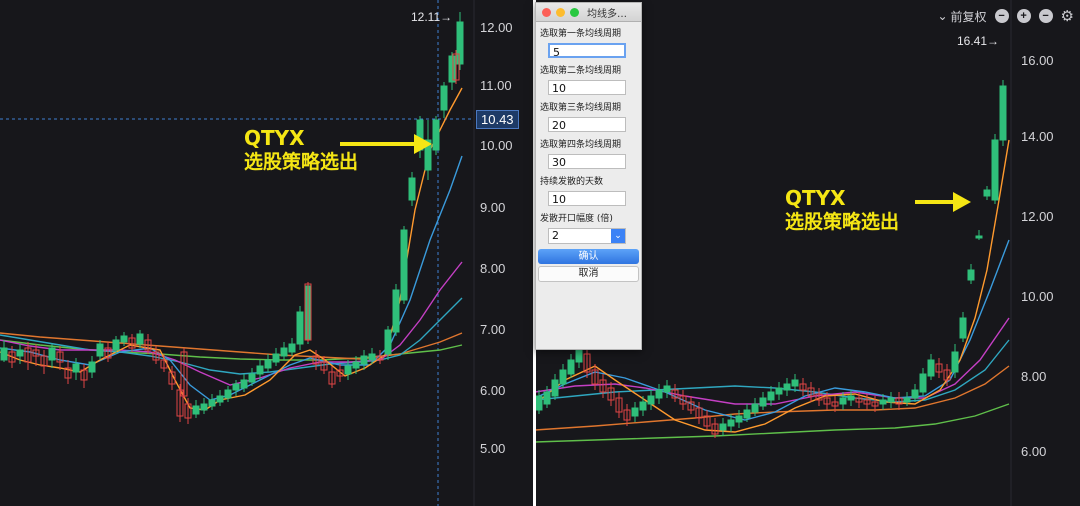 The width and height of the screenshot is (1080, 506). Describe the element at coordinates (772, 423) in the screenshot. I see `ma120-line` at that location.